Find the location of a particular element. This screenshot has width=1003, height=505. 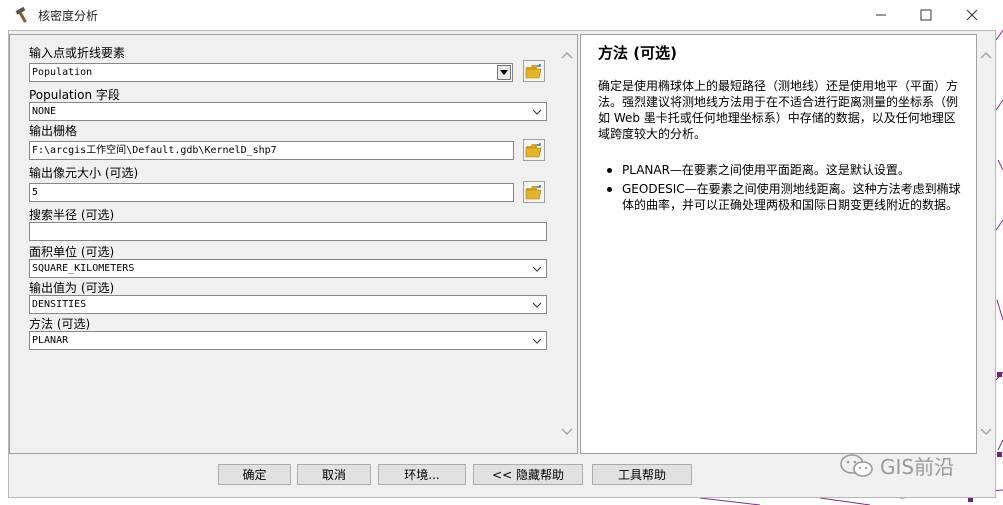

hide-help-button: << 隐藏帮助 is located at coordinates (528, 474).